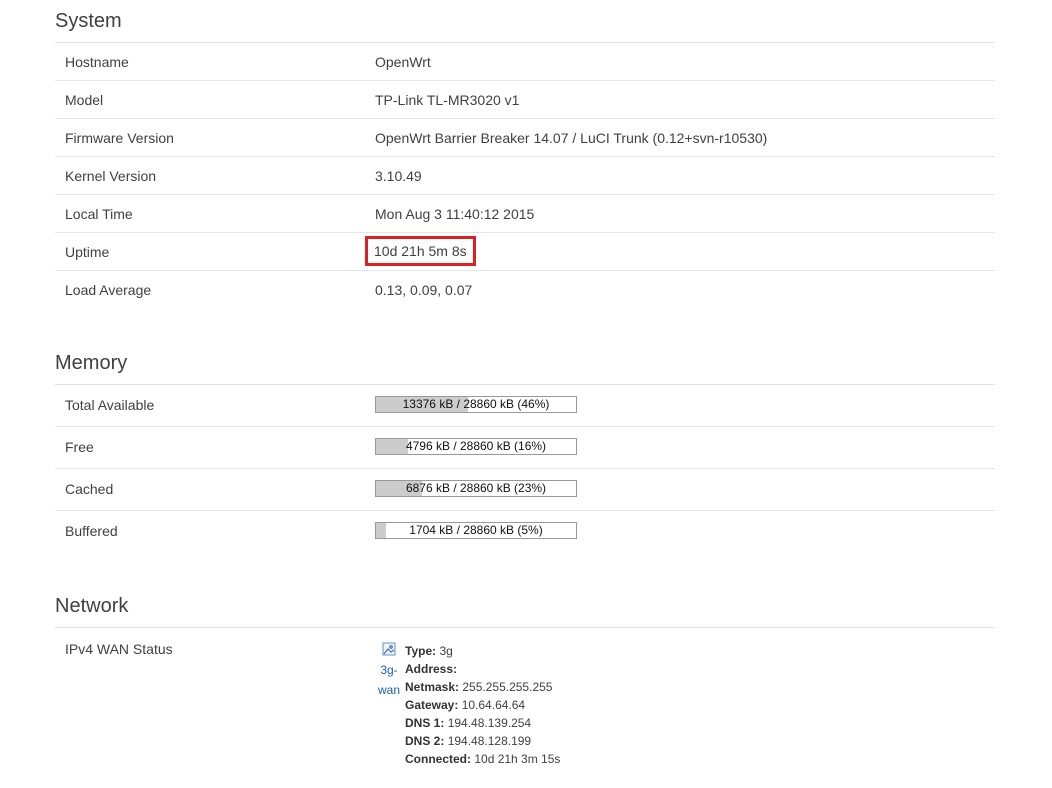 Image resolution: width=1052 pixels, height=788 pixels. I want to click on row-label: Load Average, so click(108, 290).